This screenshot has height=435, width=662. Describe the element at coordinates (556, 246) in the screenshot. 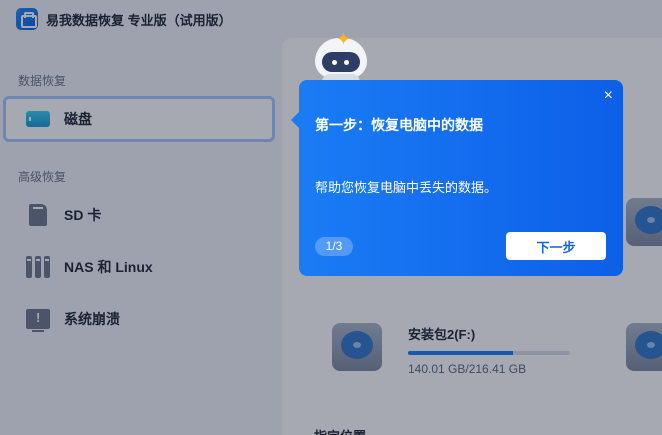

I see `next-step-button: 下一步` at that location.